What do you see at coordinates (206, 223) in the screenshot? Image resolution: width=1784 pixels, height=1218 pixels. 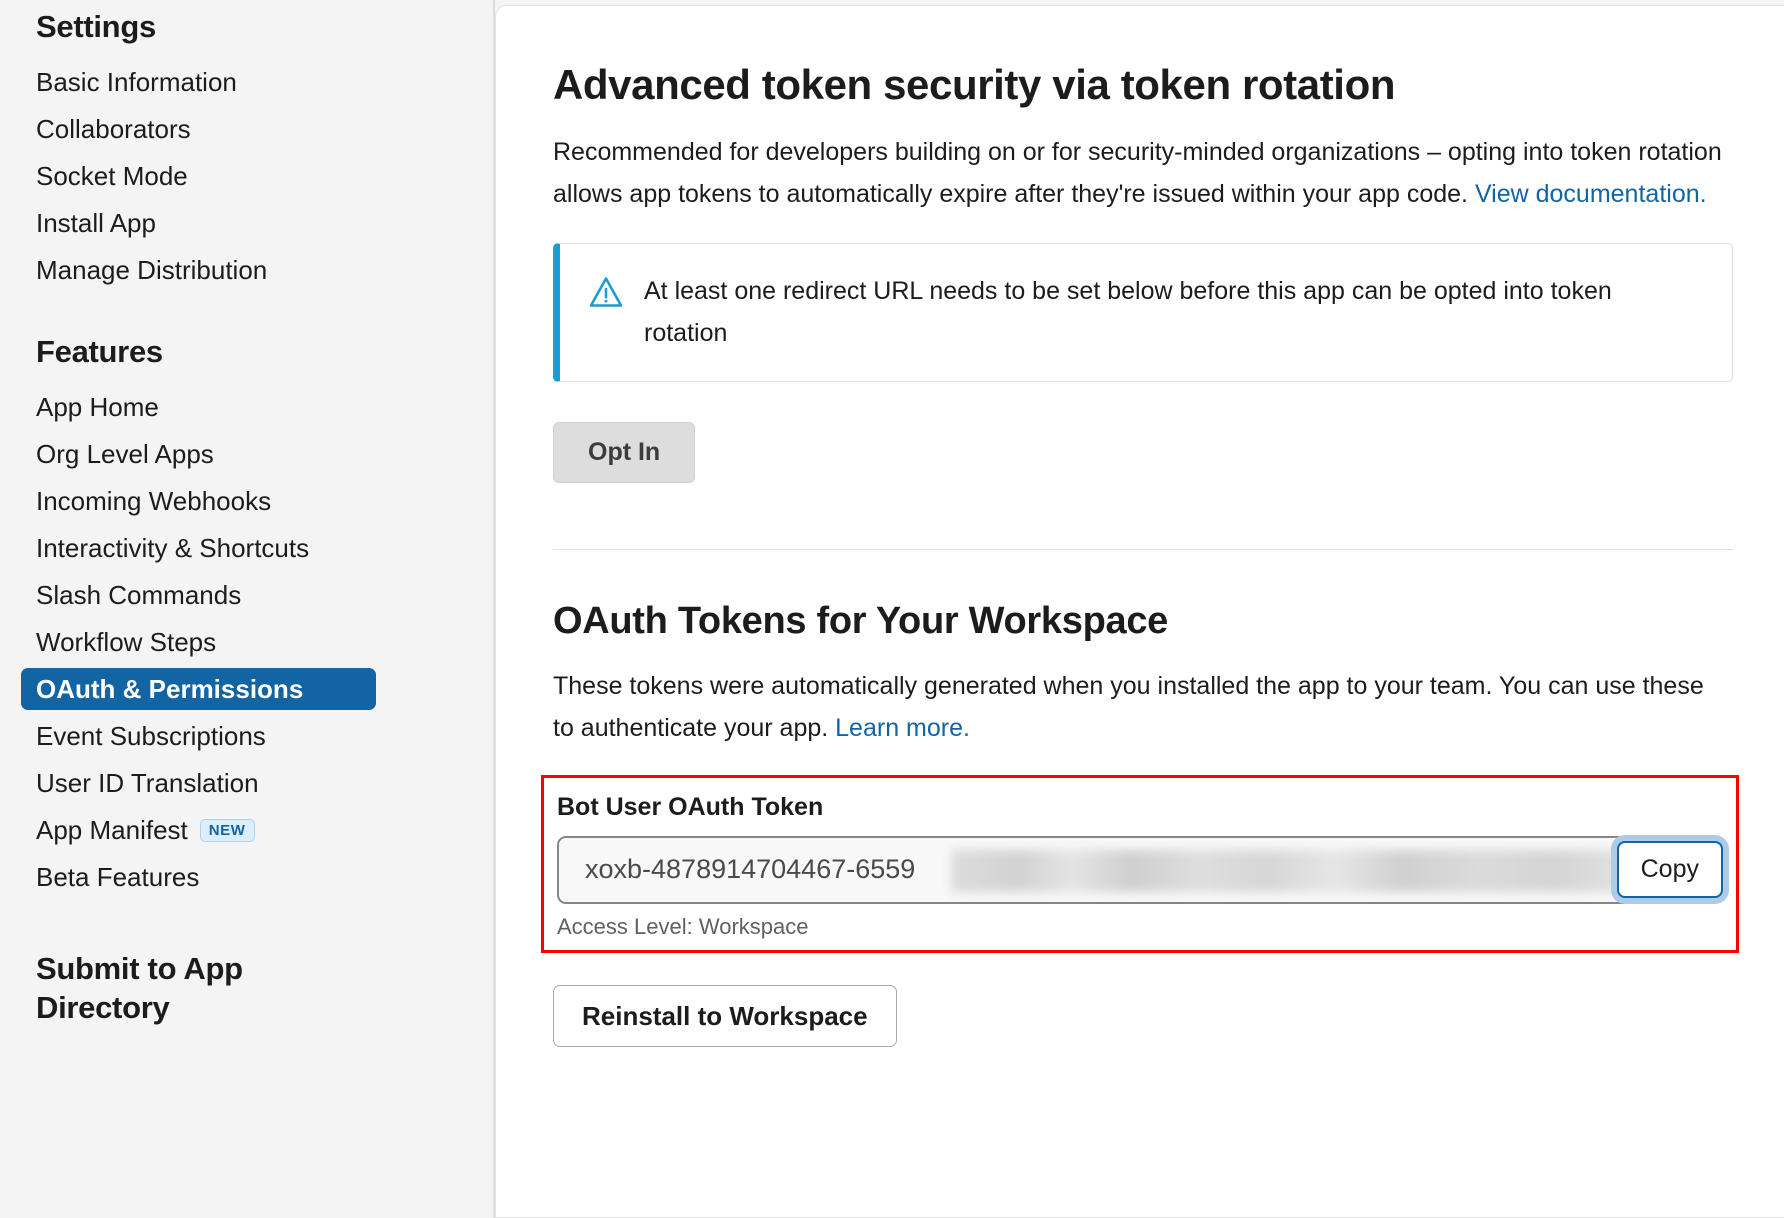 I see `sidebar-item-install-app: Install App` at bounding box center [206, 223].